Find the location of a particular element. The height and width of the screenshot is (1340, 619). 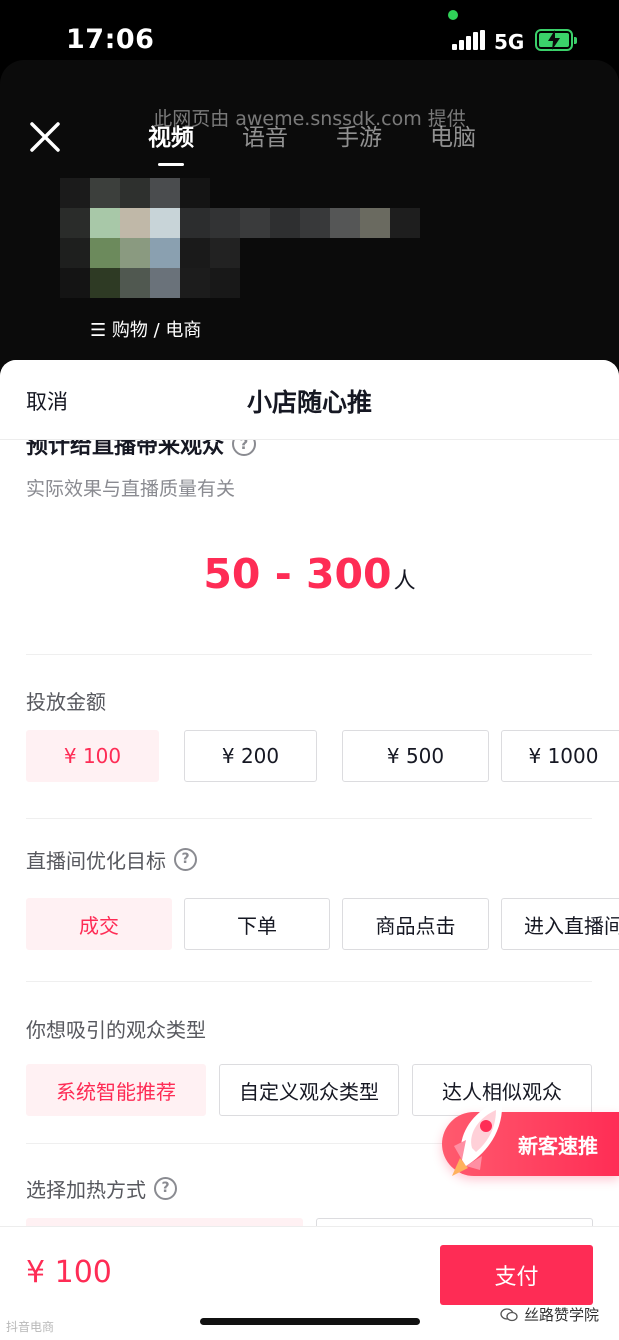

battery-icon is located at coordinates (556, 40).